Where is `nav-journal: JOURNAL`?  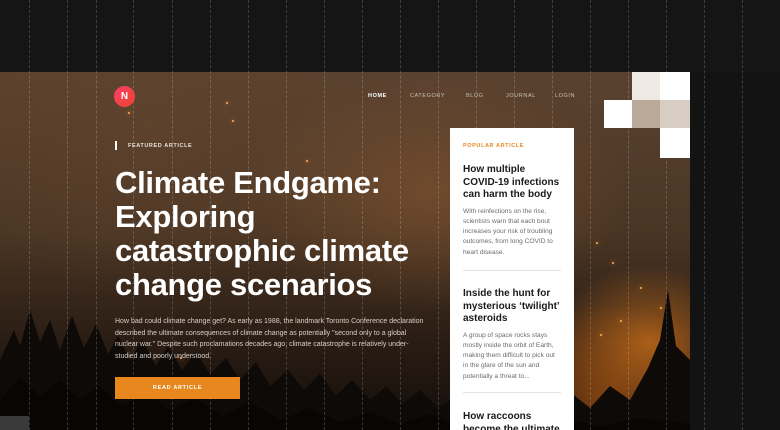 nav-journal: JOURNAL is located at coordinates (521, 96).